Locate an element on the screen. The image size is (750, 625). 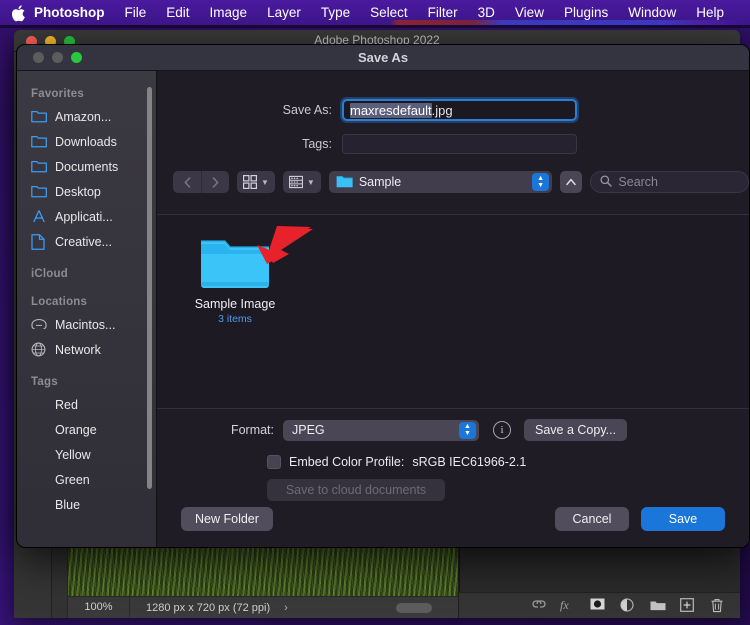
sidebar-item-network: Network is located at coordinates (86, 349).